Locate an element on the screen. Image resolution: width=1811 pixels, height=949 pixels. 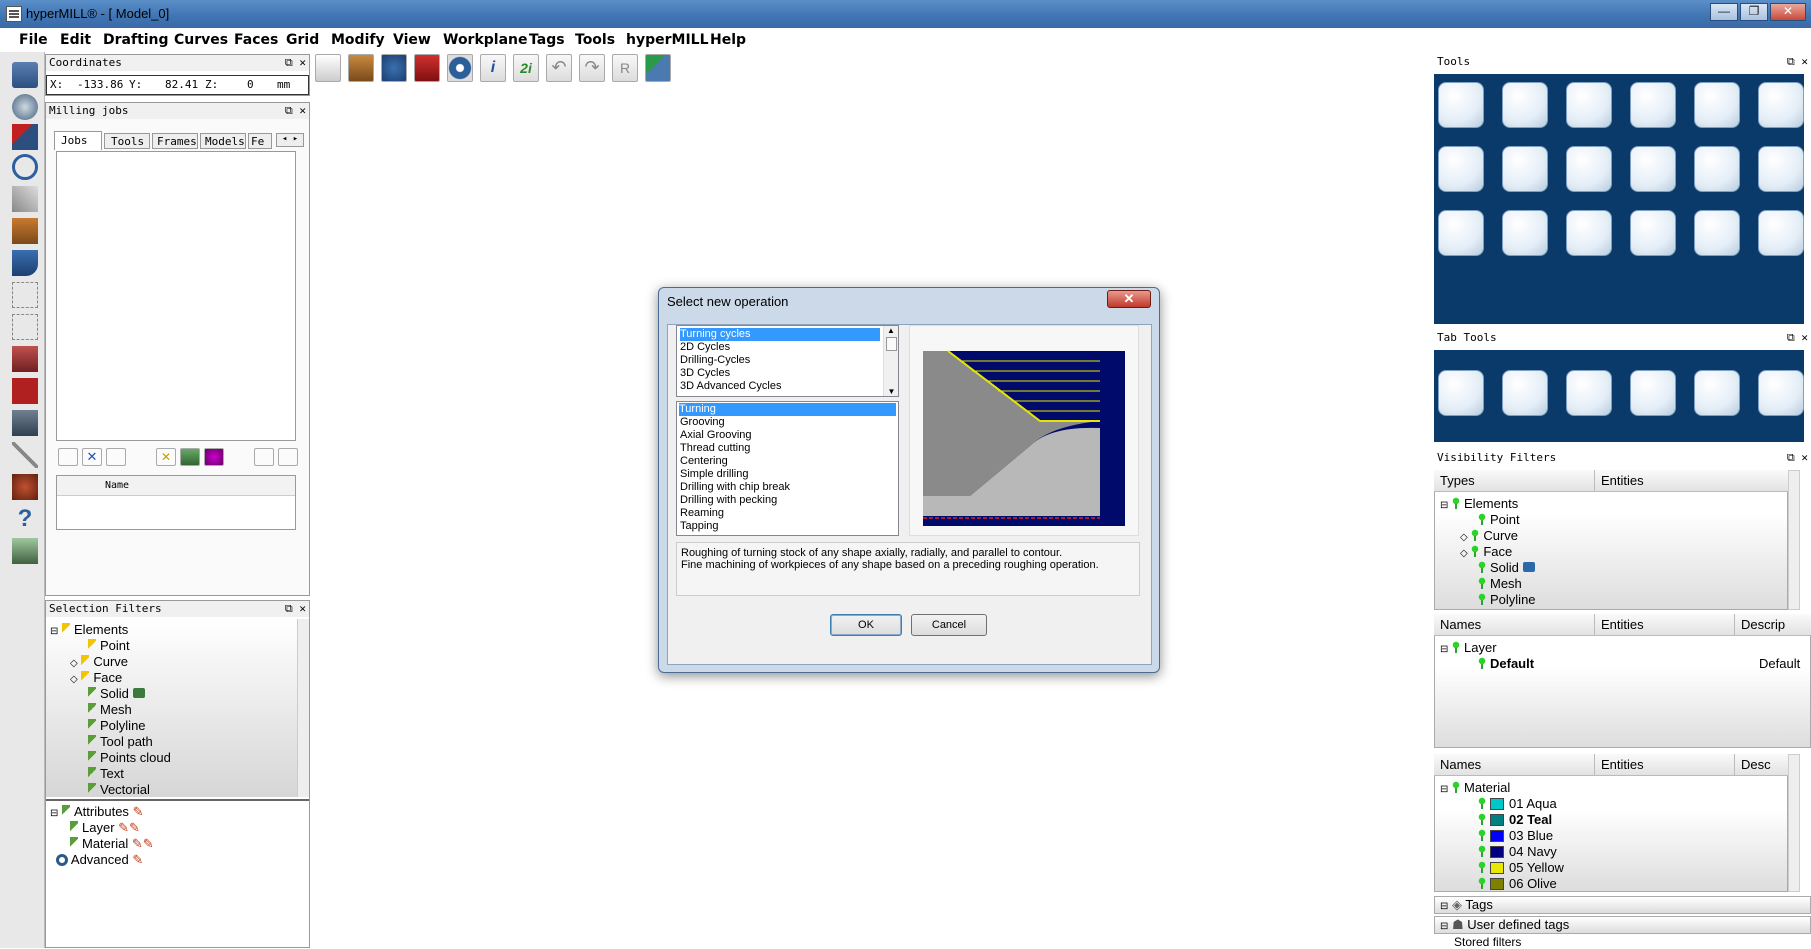
tree-face: ◇ Face is located at coordinates (96, 677).